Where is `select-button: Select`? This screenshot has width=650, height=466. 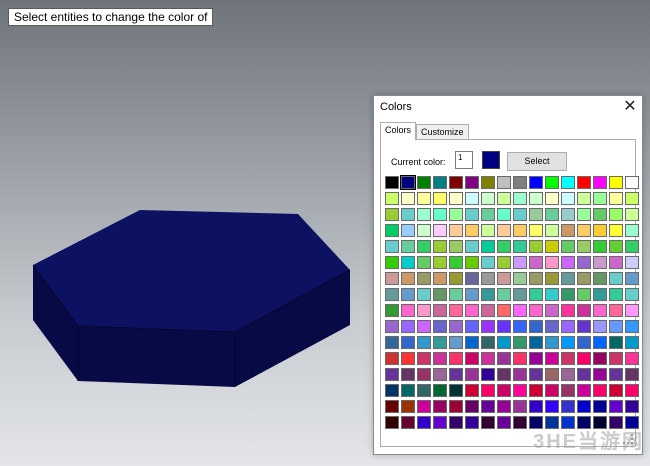 select-button: Select is located at coordinates (537, 161).